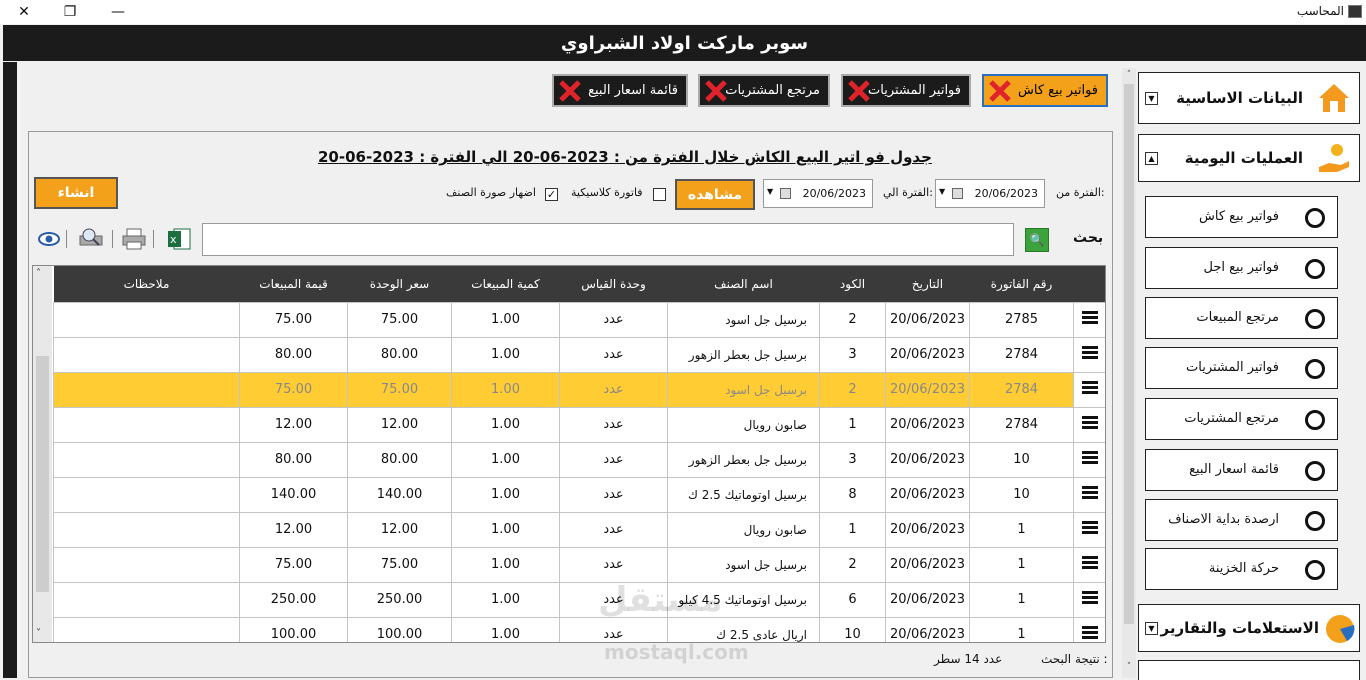 The image size is (1366, 680). Describe the element at coordinates (859, 91) in the screenshot. I see `close-tab-icon` at that location.